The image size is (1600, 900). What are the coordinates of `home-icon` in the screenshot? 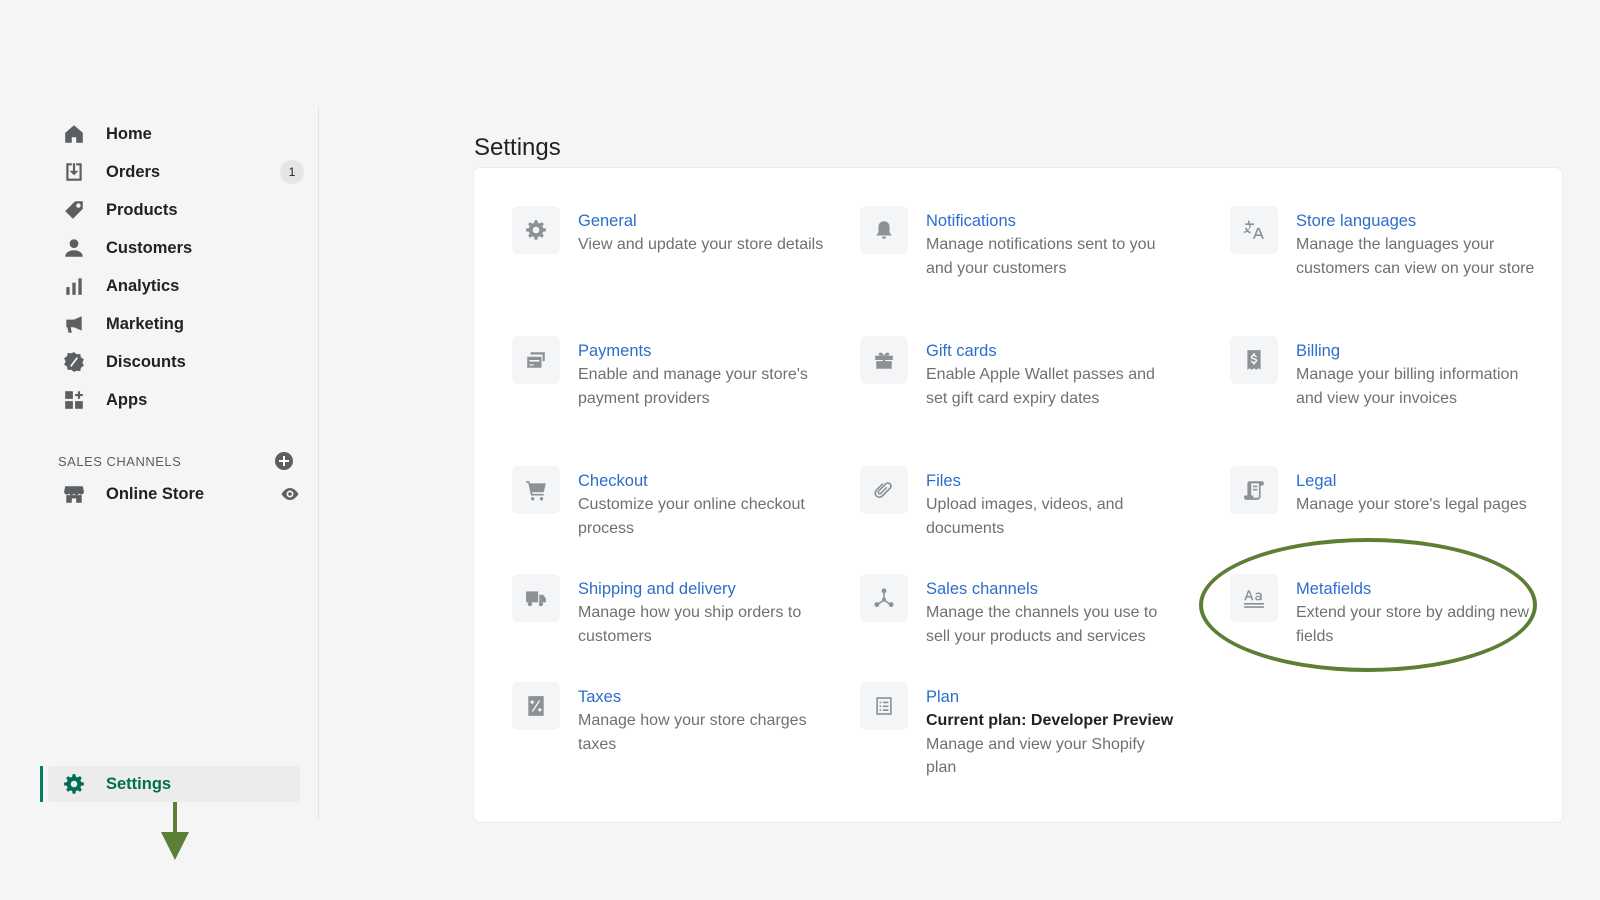 It's located at (74, 134).